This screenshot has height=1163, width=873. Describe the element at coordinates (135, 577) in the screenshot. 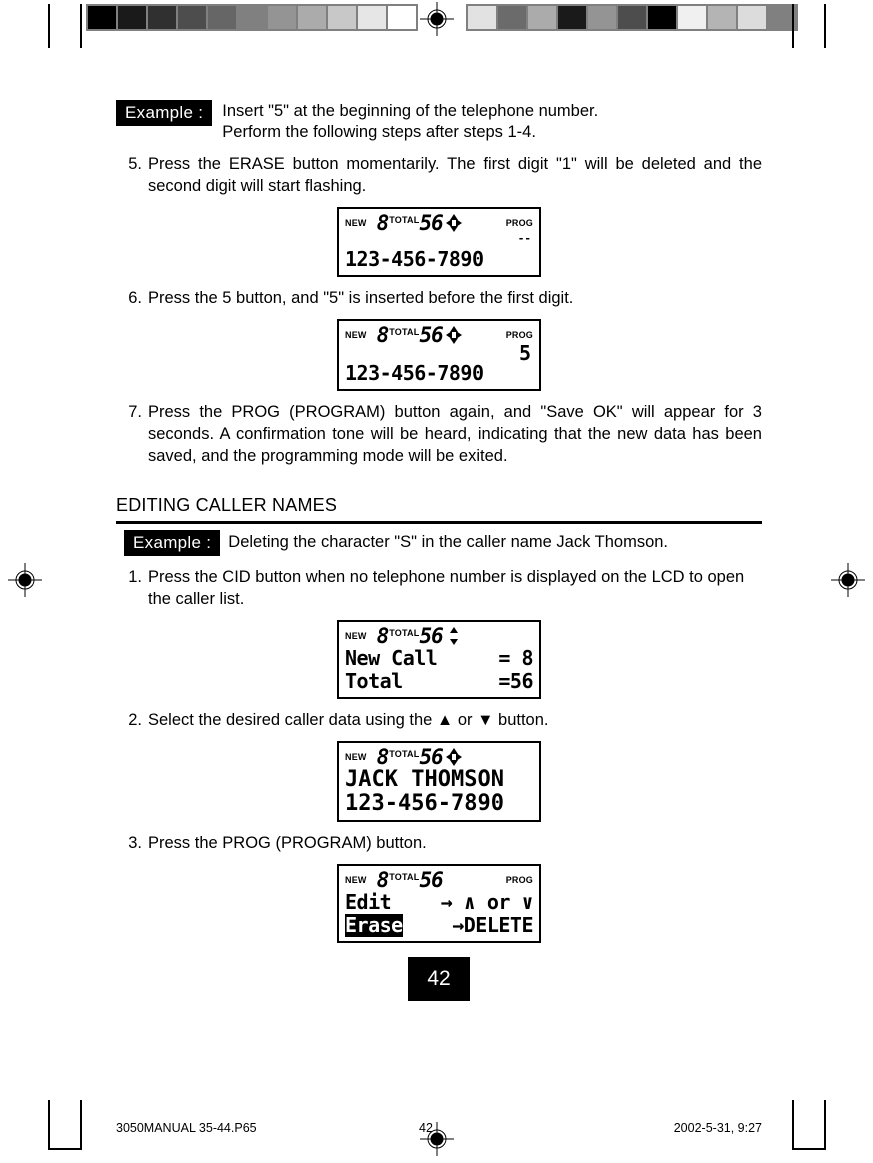

I see `step-1-number: 1.` at that location.